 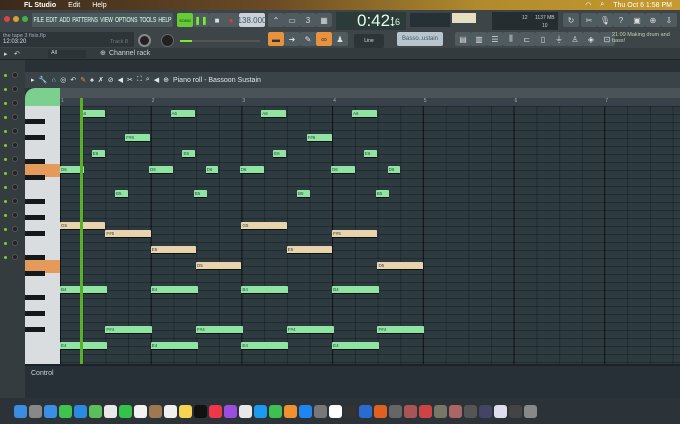 I want to click on link-icon: ∞, so click(x=324, y=39).